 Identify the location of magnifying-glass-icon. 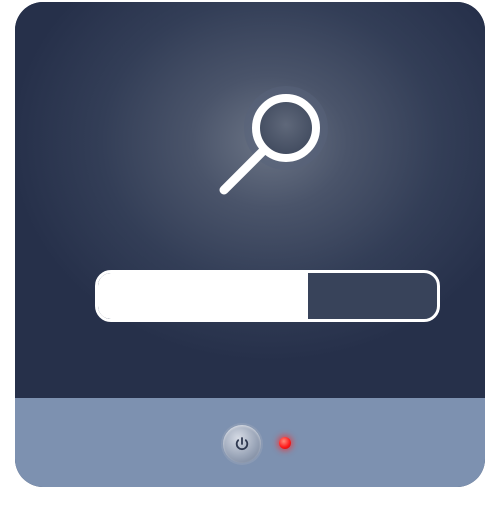
(273, 140).